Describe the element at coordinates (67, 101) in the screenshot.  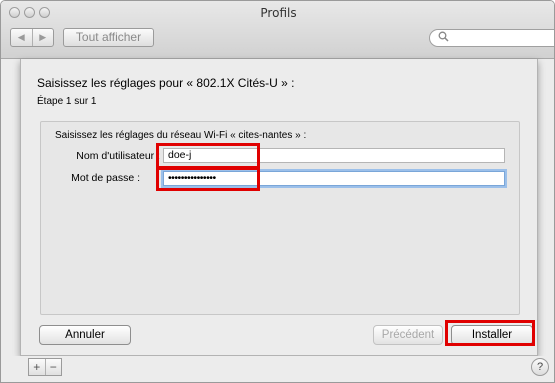
I see `step-indicator: Étape 1 sur 1` at that location.